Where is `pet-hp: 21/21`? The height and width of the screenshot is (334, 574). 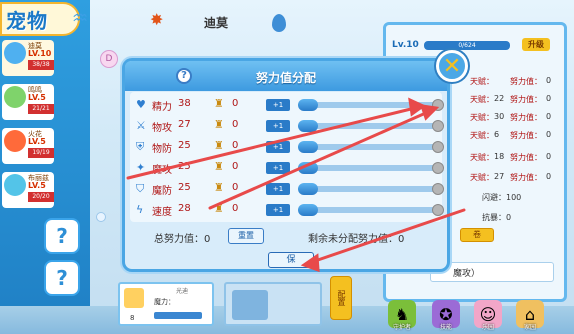
pet-hp: 21/21 is located at coordinates (41, 109).